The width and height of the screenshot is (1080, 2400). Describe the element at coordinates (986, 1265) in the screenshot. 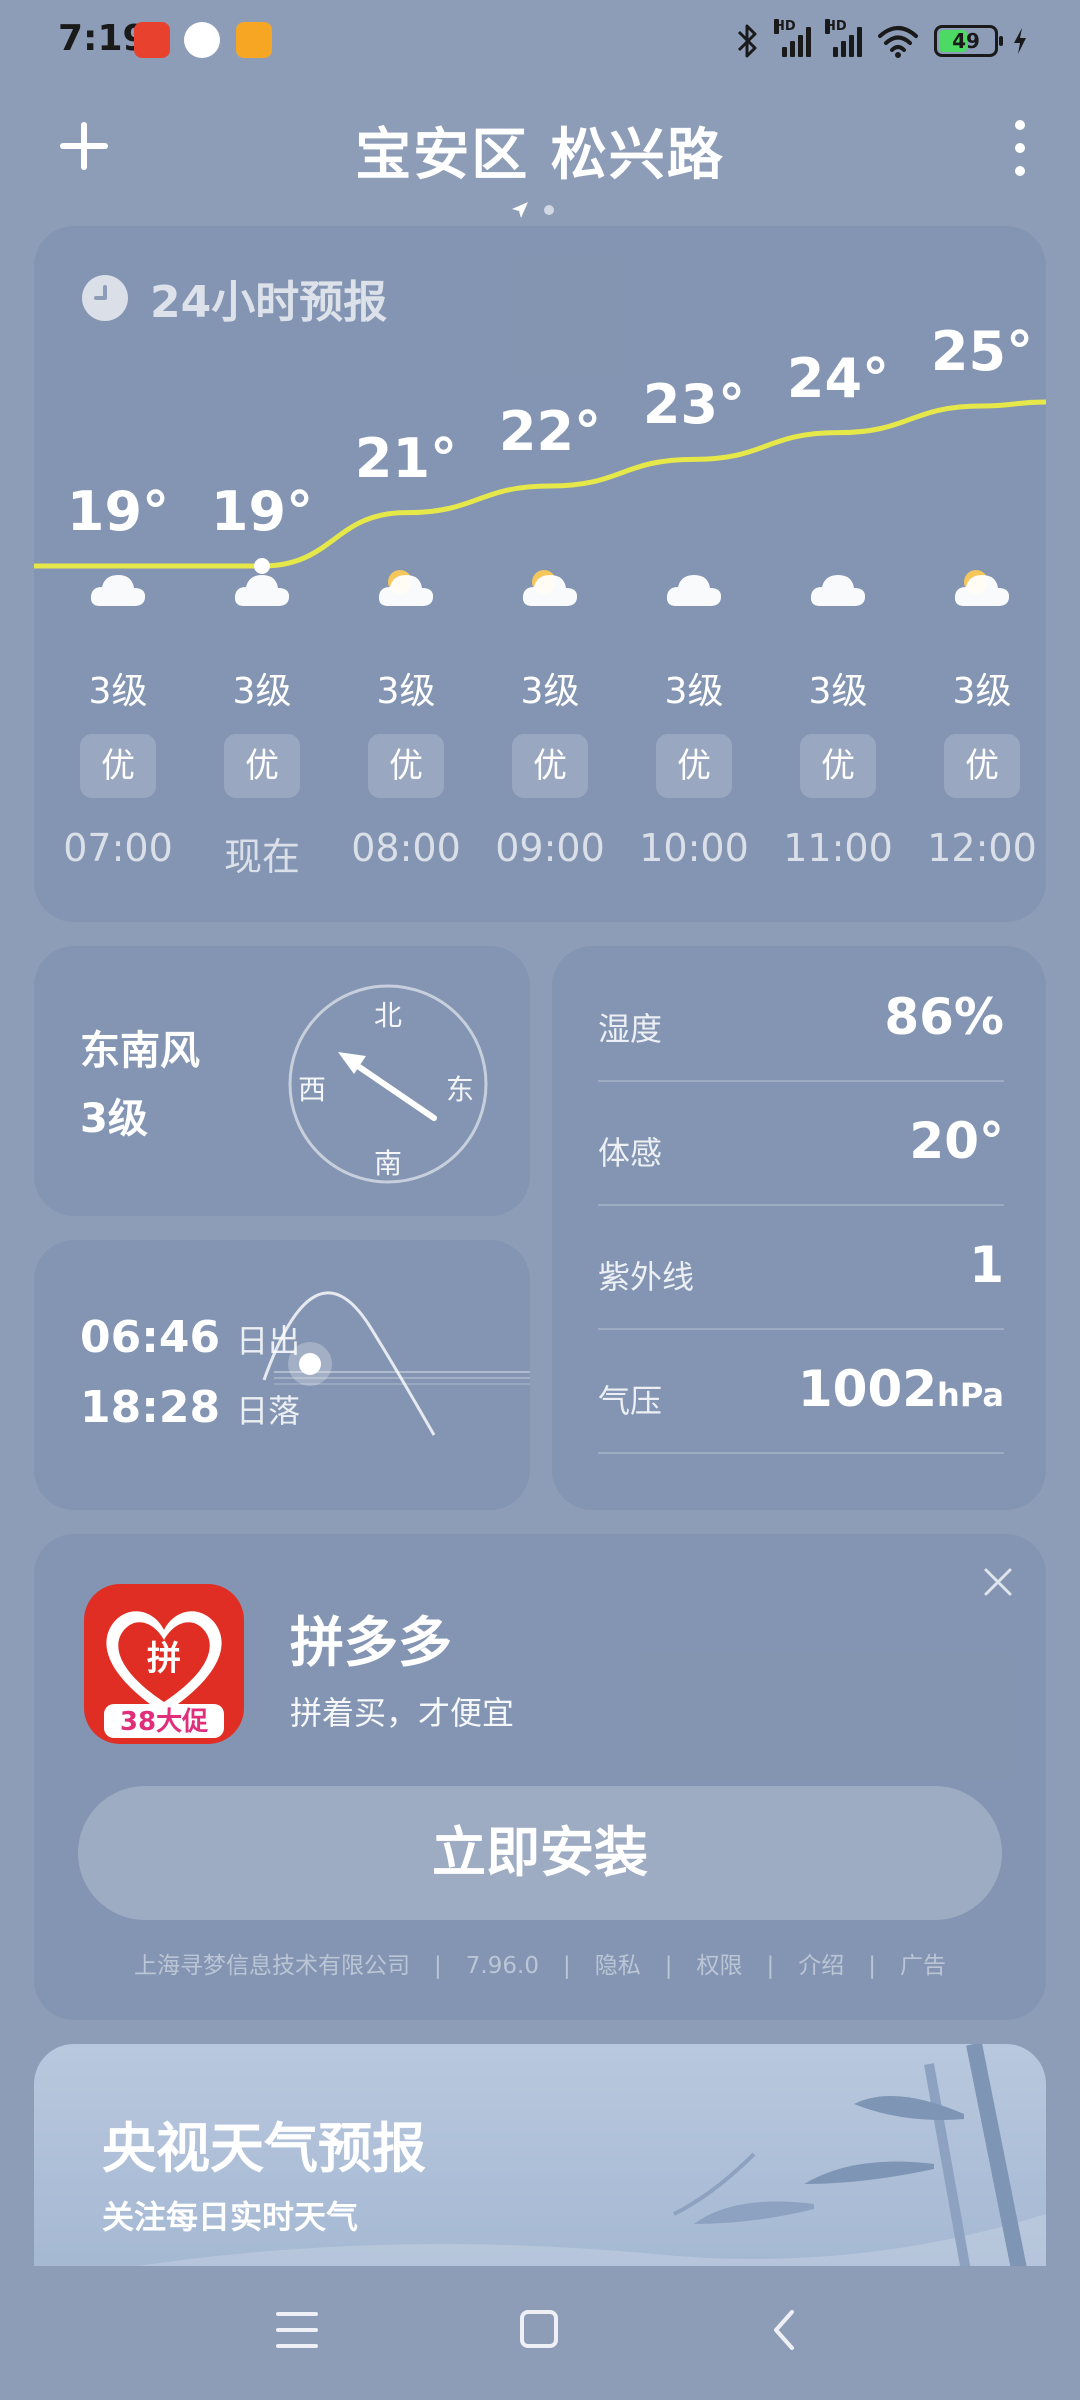

I see `detail-value: 1` at that location.